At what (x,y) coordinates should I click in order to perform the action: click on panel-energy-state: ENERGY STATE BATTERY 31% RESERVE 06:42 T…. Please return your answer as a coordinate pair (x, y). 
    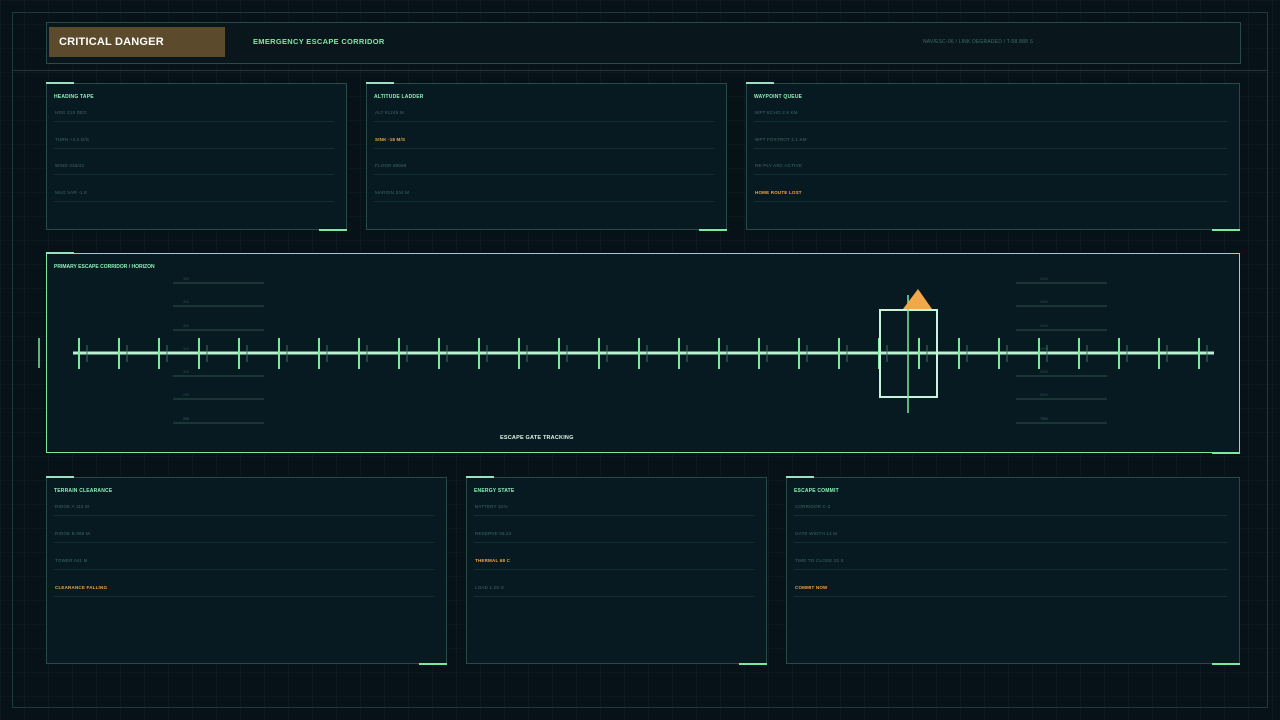
    Looking at the image, I should click on (616, 570).